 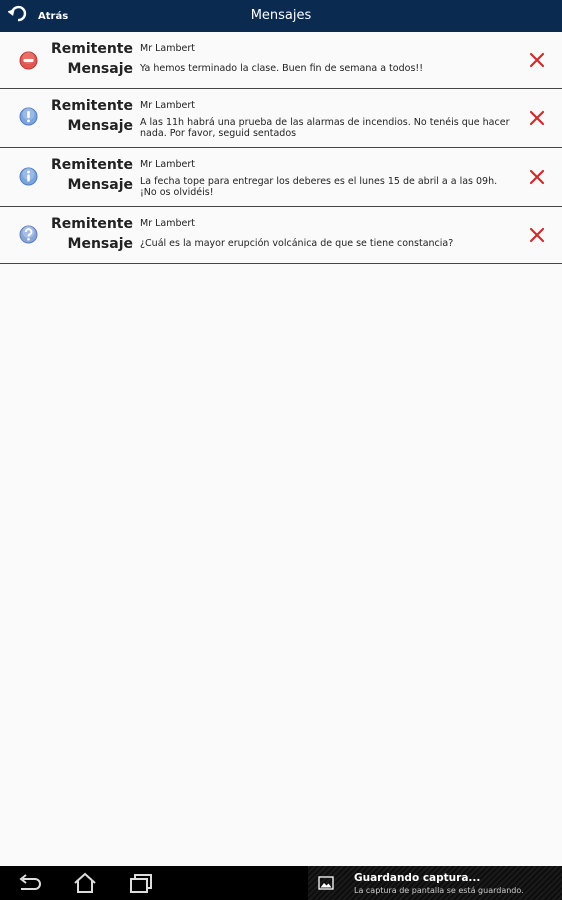 I want to click on action-bar: Atrás Mensajes, so click(x=281, y=16).